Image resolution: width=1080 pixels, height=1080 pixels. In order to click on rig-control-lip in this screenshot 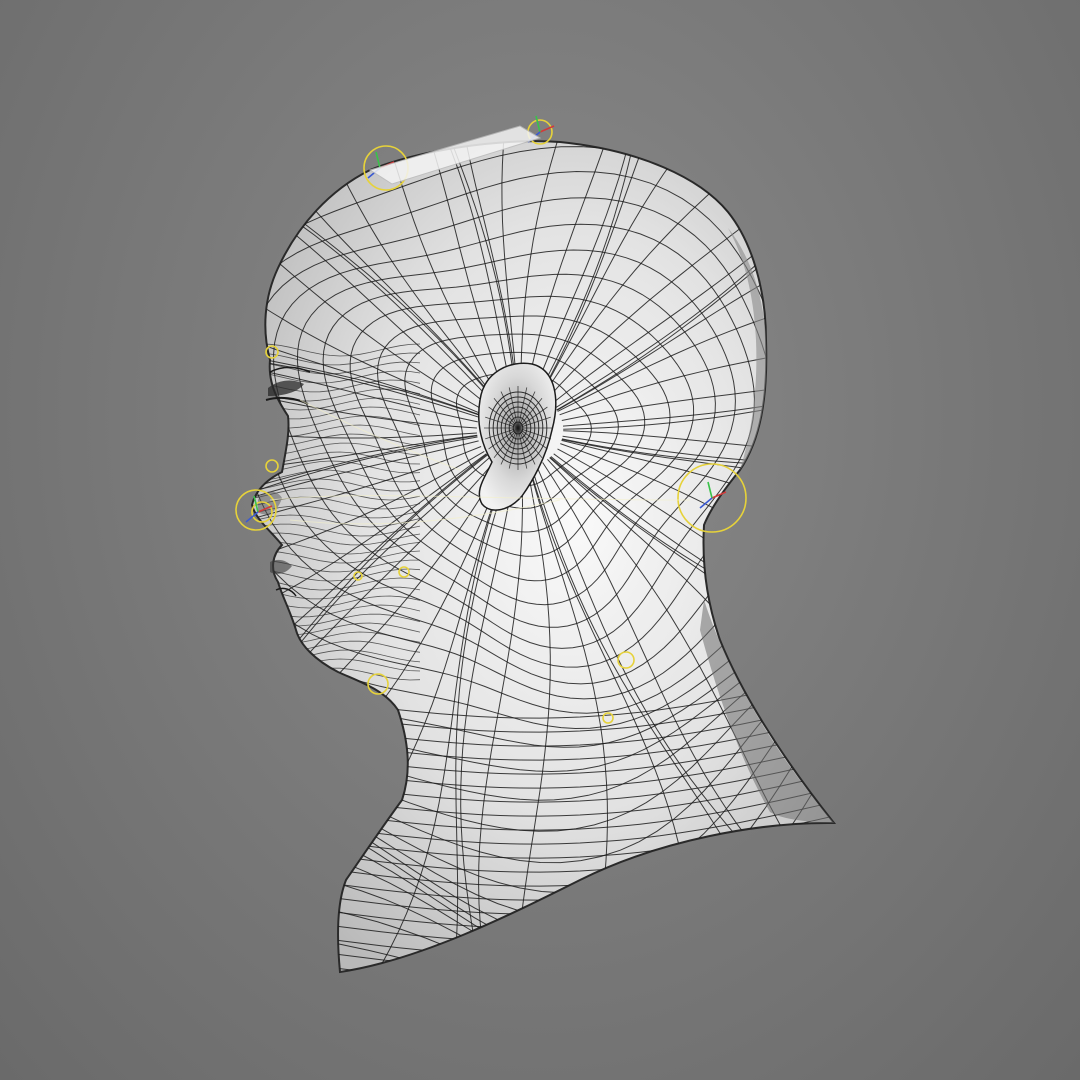, I will do `click(272, 466)`.